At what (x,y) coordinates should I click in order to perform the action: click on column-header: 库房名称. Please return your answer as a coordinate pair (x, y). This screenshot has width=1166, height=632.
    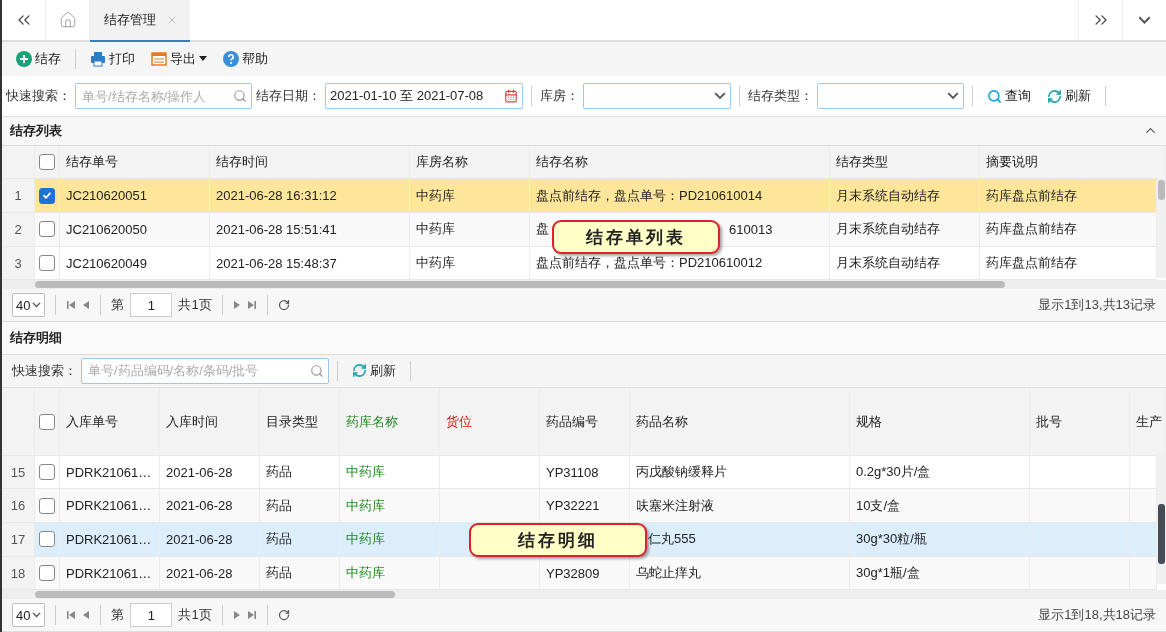
    Looking at the image, I should click on (470, 162).